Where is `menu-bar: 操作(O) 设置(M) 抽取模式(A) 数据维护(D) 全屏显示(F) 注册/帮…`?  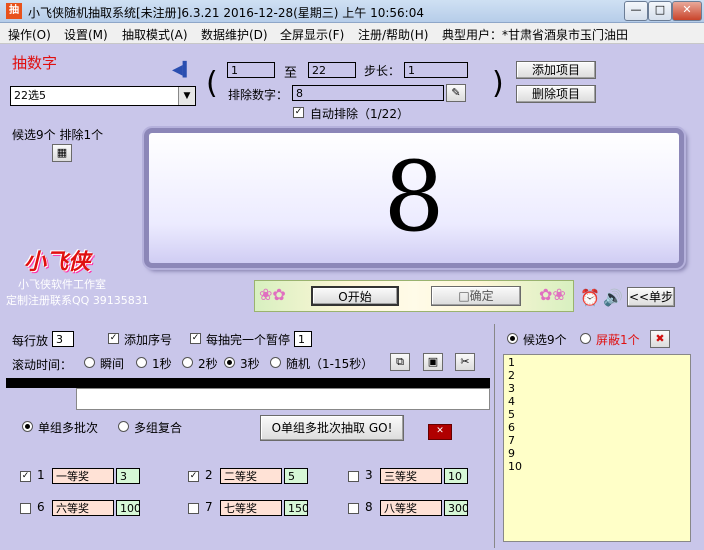
menu-bar: 操作(O) 设置(M) 抽取模式(A) 数据维护(D) 全屏显示(F) 注册/帮… is located at coordinates (352, 33).